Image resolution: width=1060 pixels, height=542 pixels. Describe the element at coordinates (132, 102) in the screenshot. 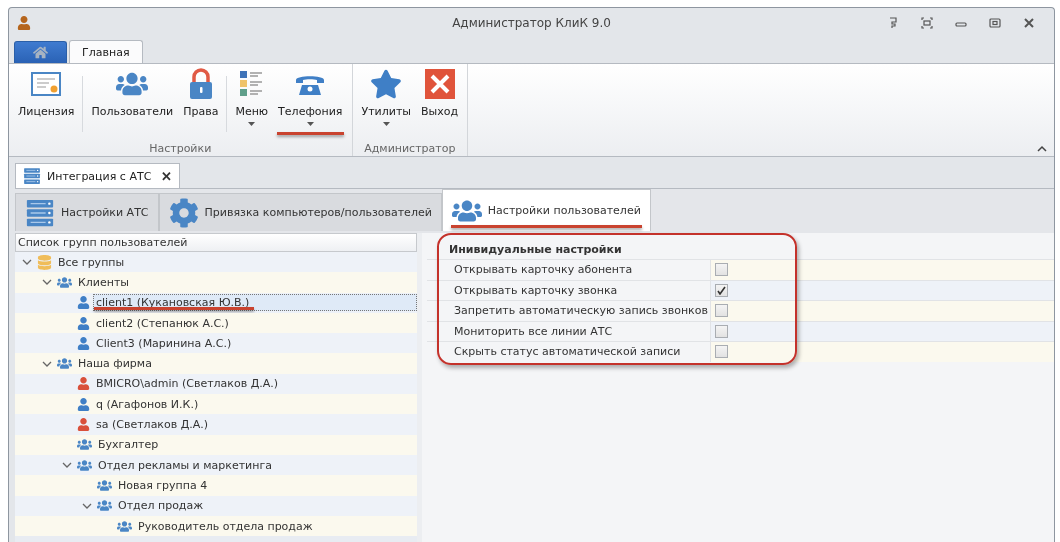

I see `ribbon-button: Пользователи` at that location.